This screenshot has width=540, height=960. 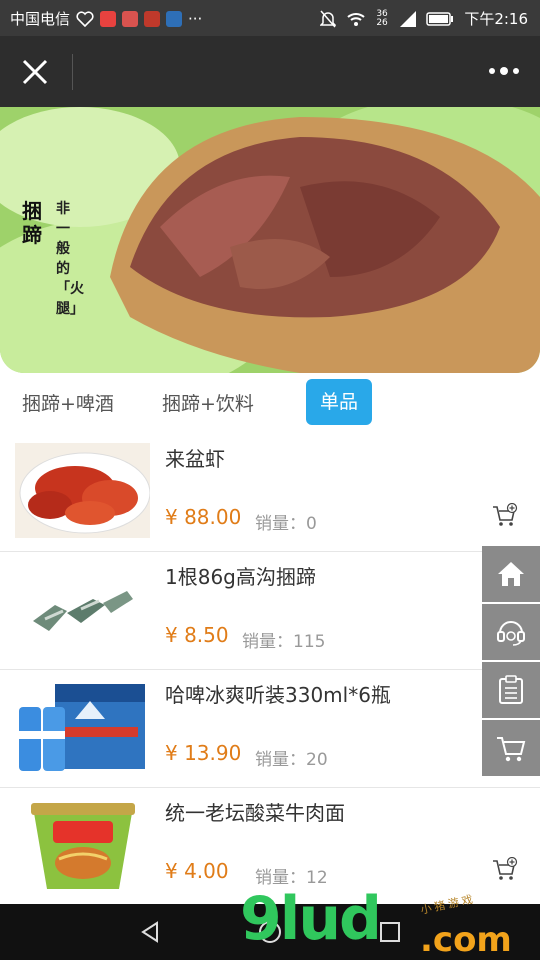 What do you see at coordinates (195, 459) in the screenshot?
I see `product-name: 来盆虾` at bounding box center [195, 459].